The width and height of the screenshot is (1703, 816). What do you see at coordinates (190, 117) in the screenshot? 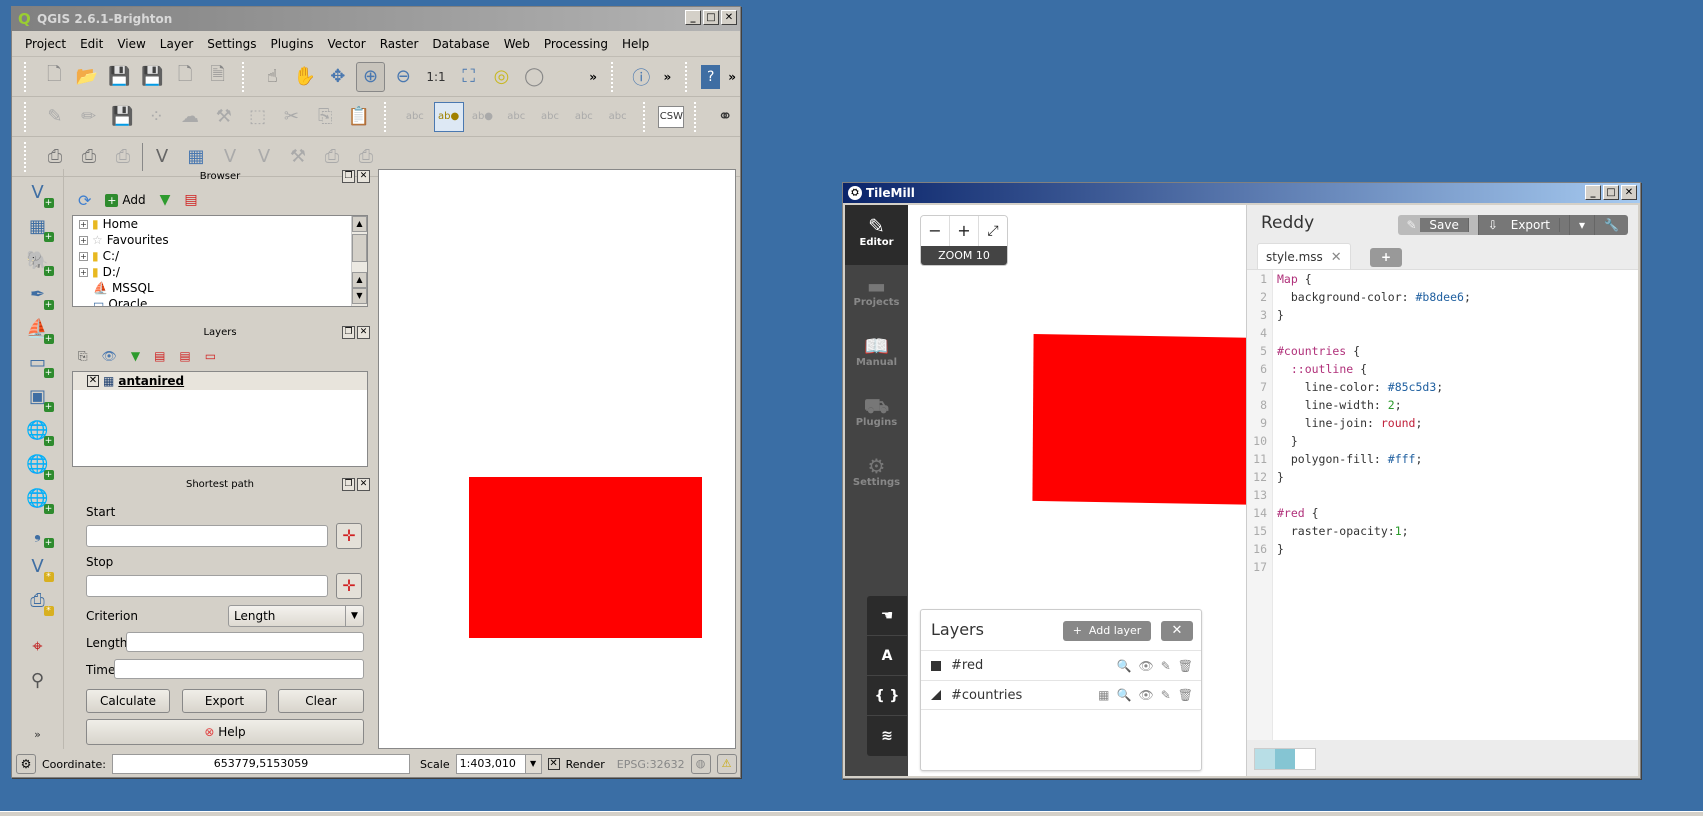
I see `move-feature-icon: ☁` at bounding box center [190, 117].